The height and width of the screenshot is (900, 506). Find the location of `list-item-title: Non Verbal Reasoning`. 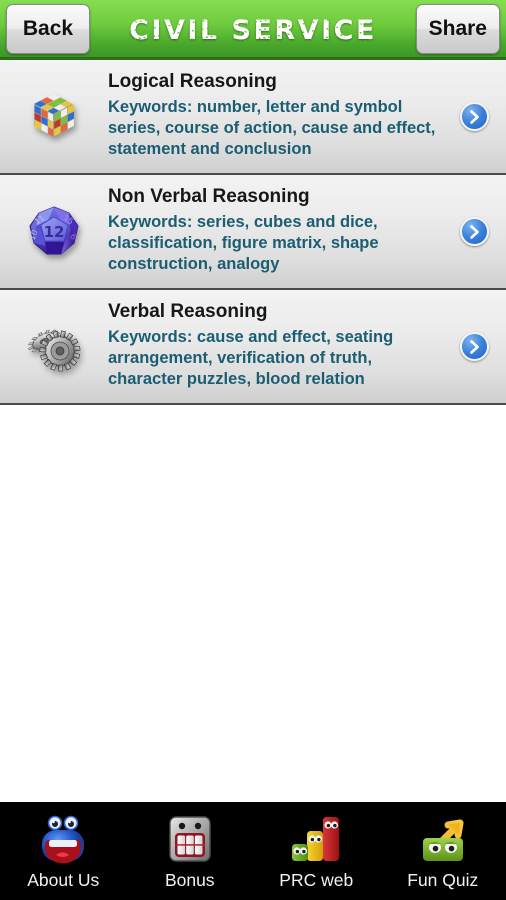

list-item-title: Non Verbal Reasoning is located at coordinates (209, 197).